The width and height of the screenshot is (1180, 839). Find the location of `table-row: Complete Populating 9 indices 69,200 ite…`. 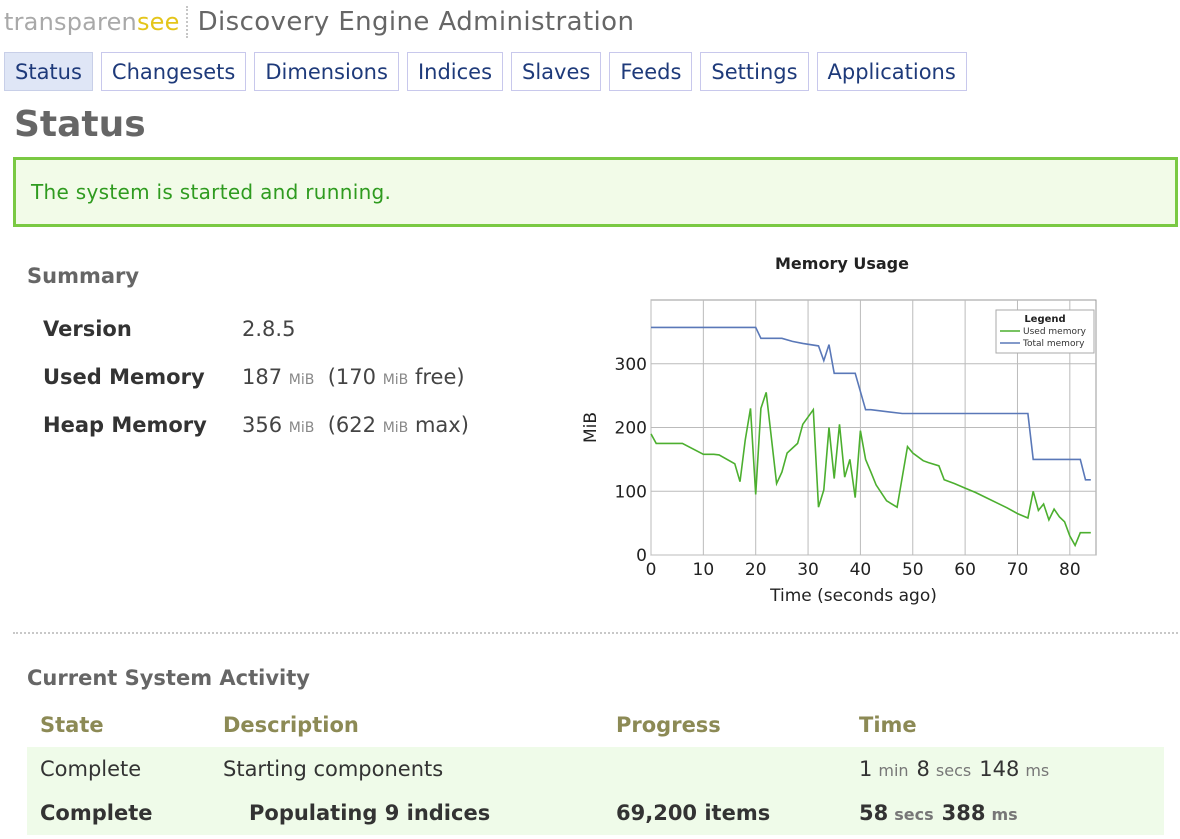

table-row: Complete Populating 9 indices 69,200 ite… is located at coordinates (595, 813).